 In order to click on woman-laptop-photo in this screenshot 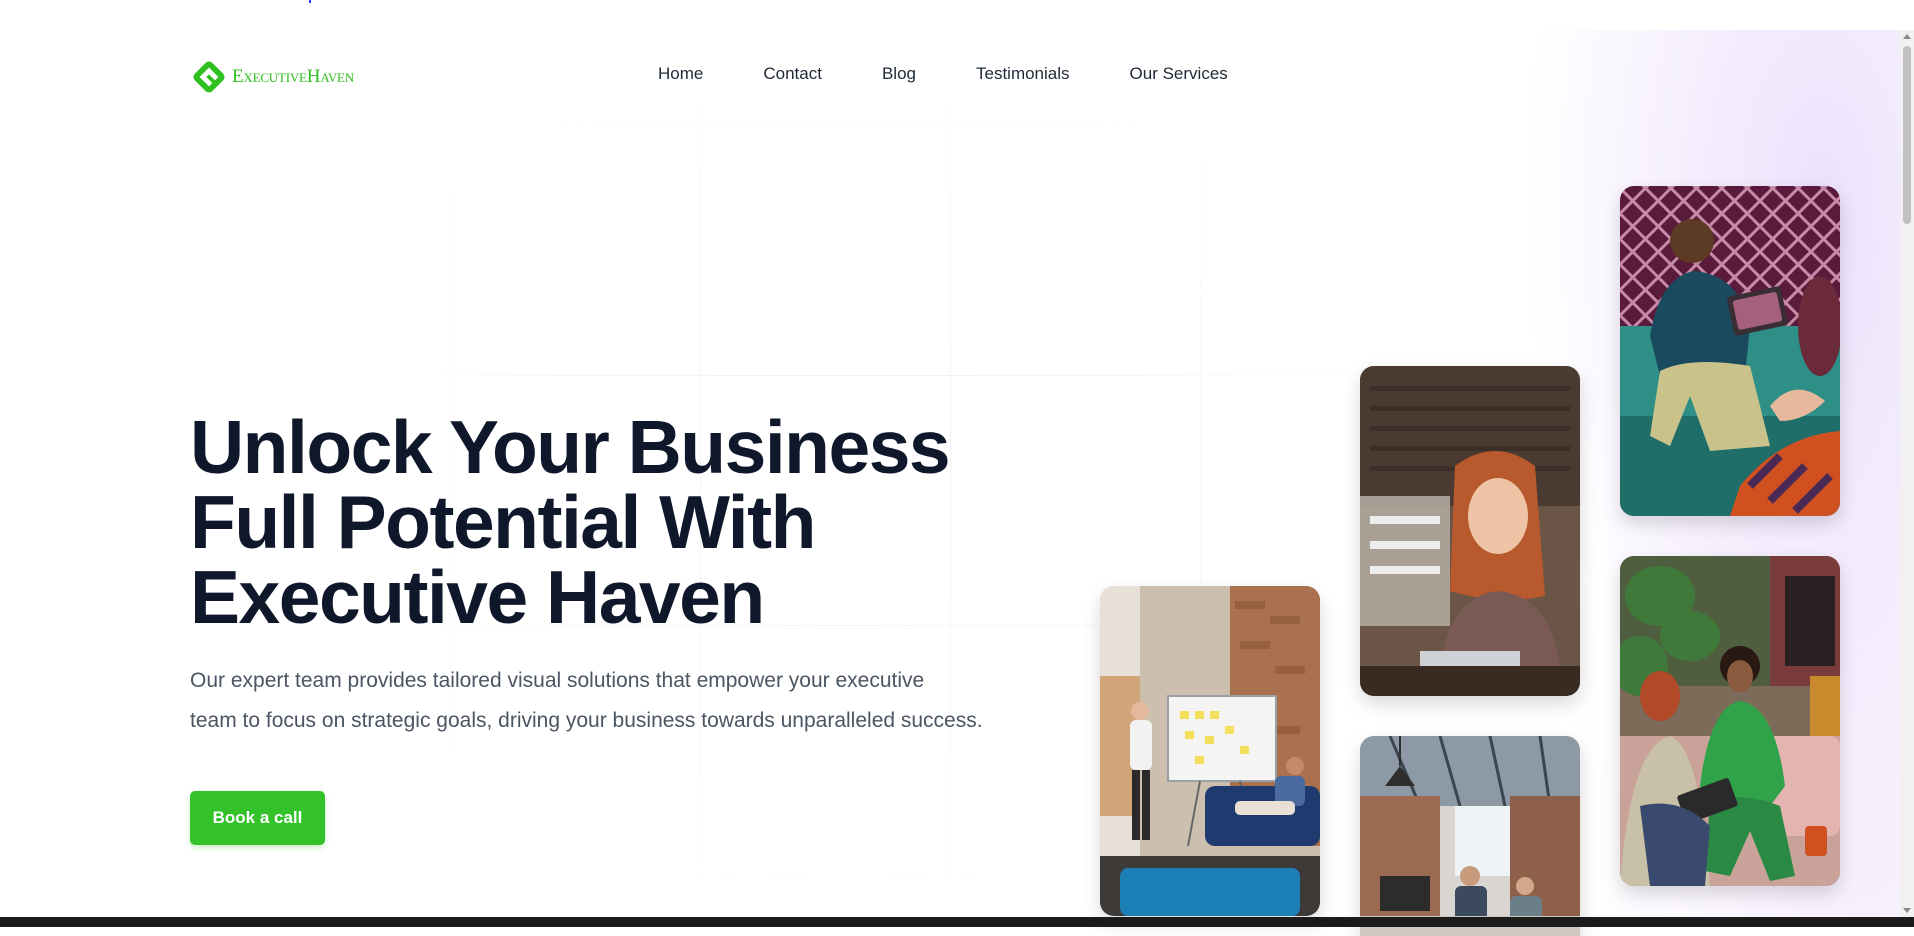, I will do `click(1470, 531)`.